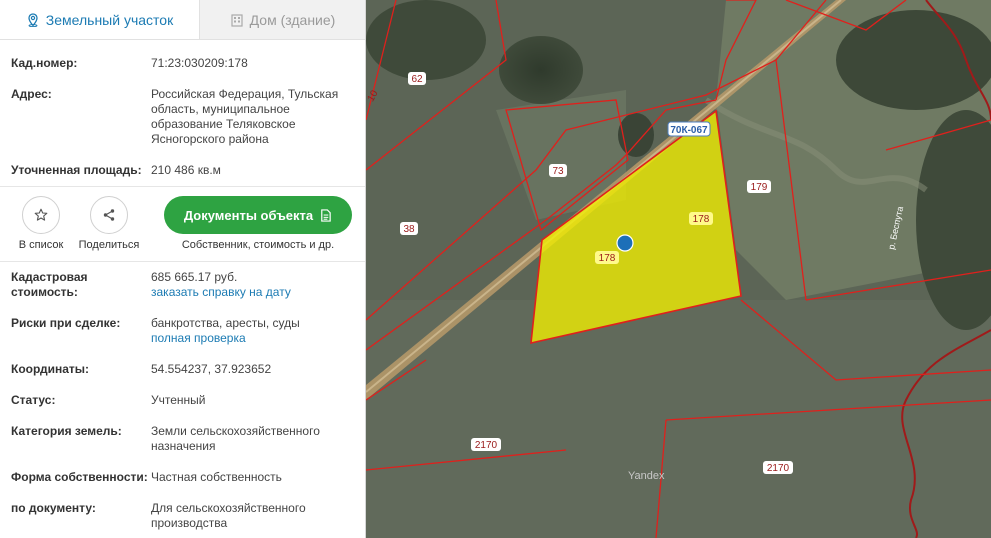 The image size is (991, 538). Describe the element at coordinates (44, 63) in the screenshot. I see `cad-number-label: Кад.номер:` at that location.